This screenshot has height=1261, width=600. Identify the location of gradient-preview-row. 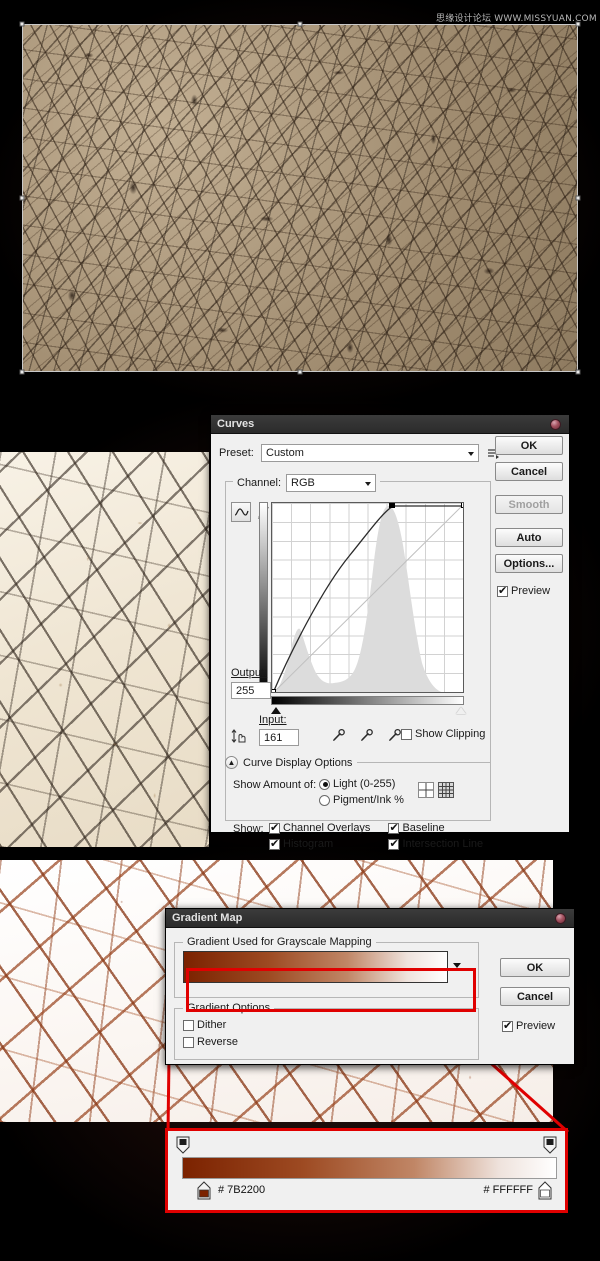
(326, 967).